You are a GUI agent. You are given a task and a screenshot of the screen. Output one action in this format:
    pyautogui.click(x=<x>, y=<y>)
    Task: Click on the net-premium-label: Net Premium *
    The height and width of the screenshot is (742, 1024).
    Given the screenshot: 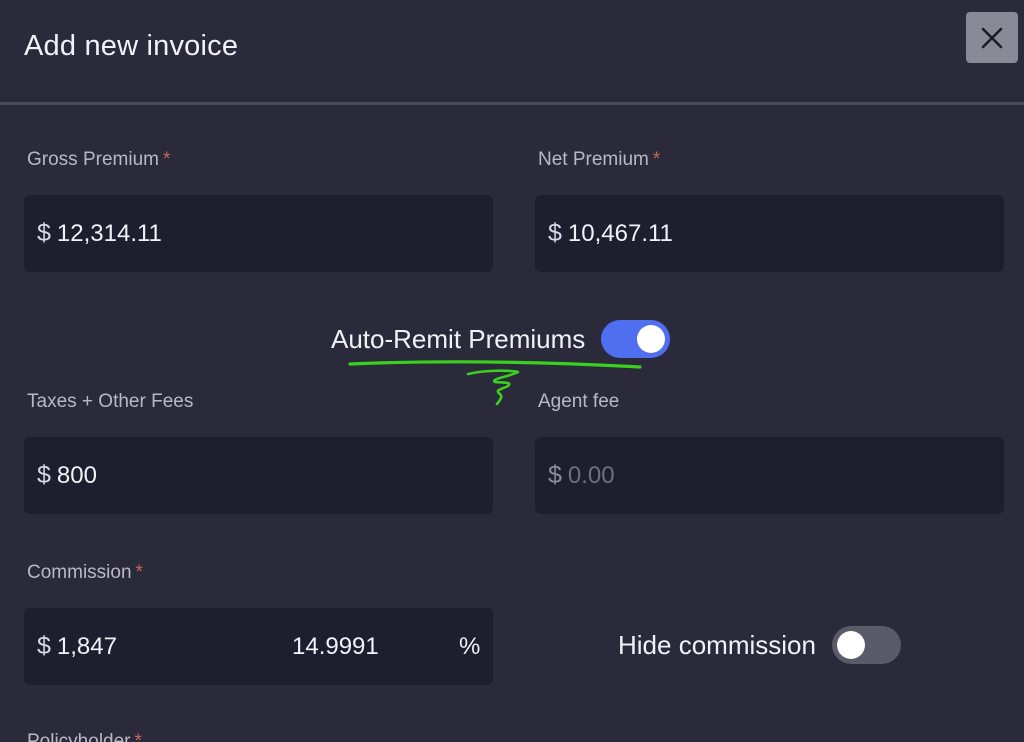 What is the action you would take?
    pyautogui.click(x=599, y=160)
    